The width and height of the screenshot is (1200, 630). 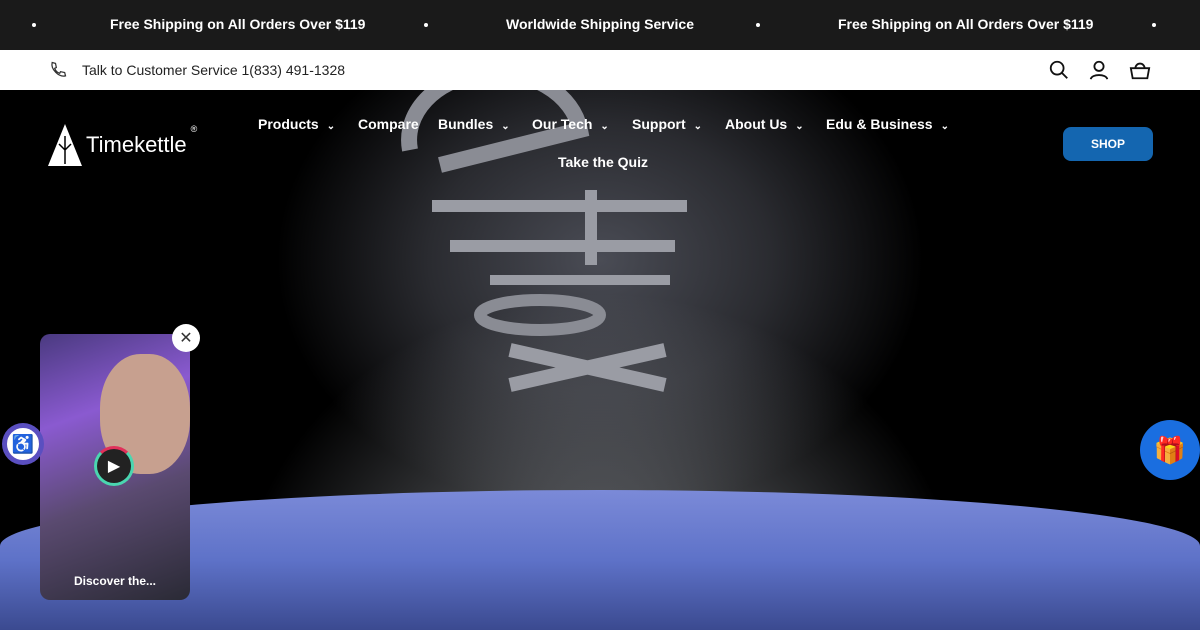 What do you see at coordinates (667, 124) in the screenshot?
I see `nav-support: Support ⌄` at bounding box center [667, 124].